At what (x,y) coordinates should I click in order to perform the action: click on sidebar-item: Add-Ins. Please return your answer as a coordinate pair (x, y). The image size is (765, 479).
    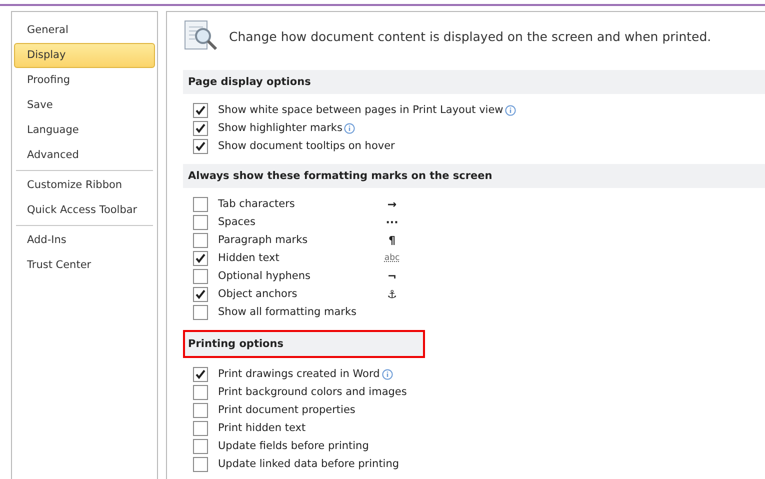
    Looking at the image, I should click on (84, 240).